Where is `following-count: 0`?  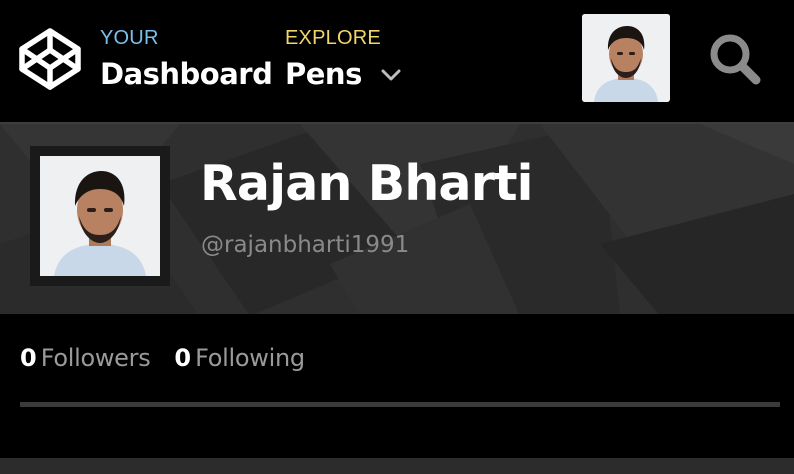
following-count: 0 is located at coordinates (183, 358).